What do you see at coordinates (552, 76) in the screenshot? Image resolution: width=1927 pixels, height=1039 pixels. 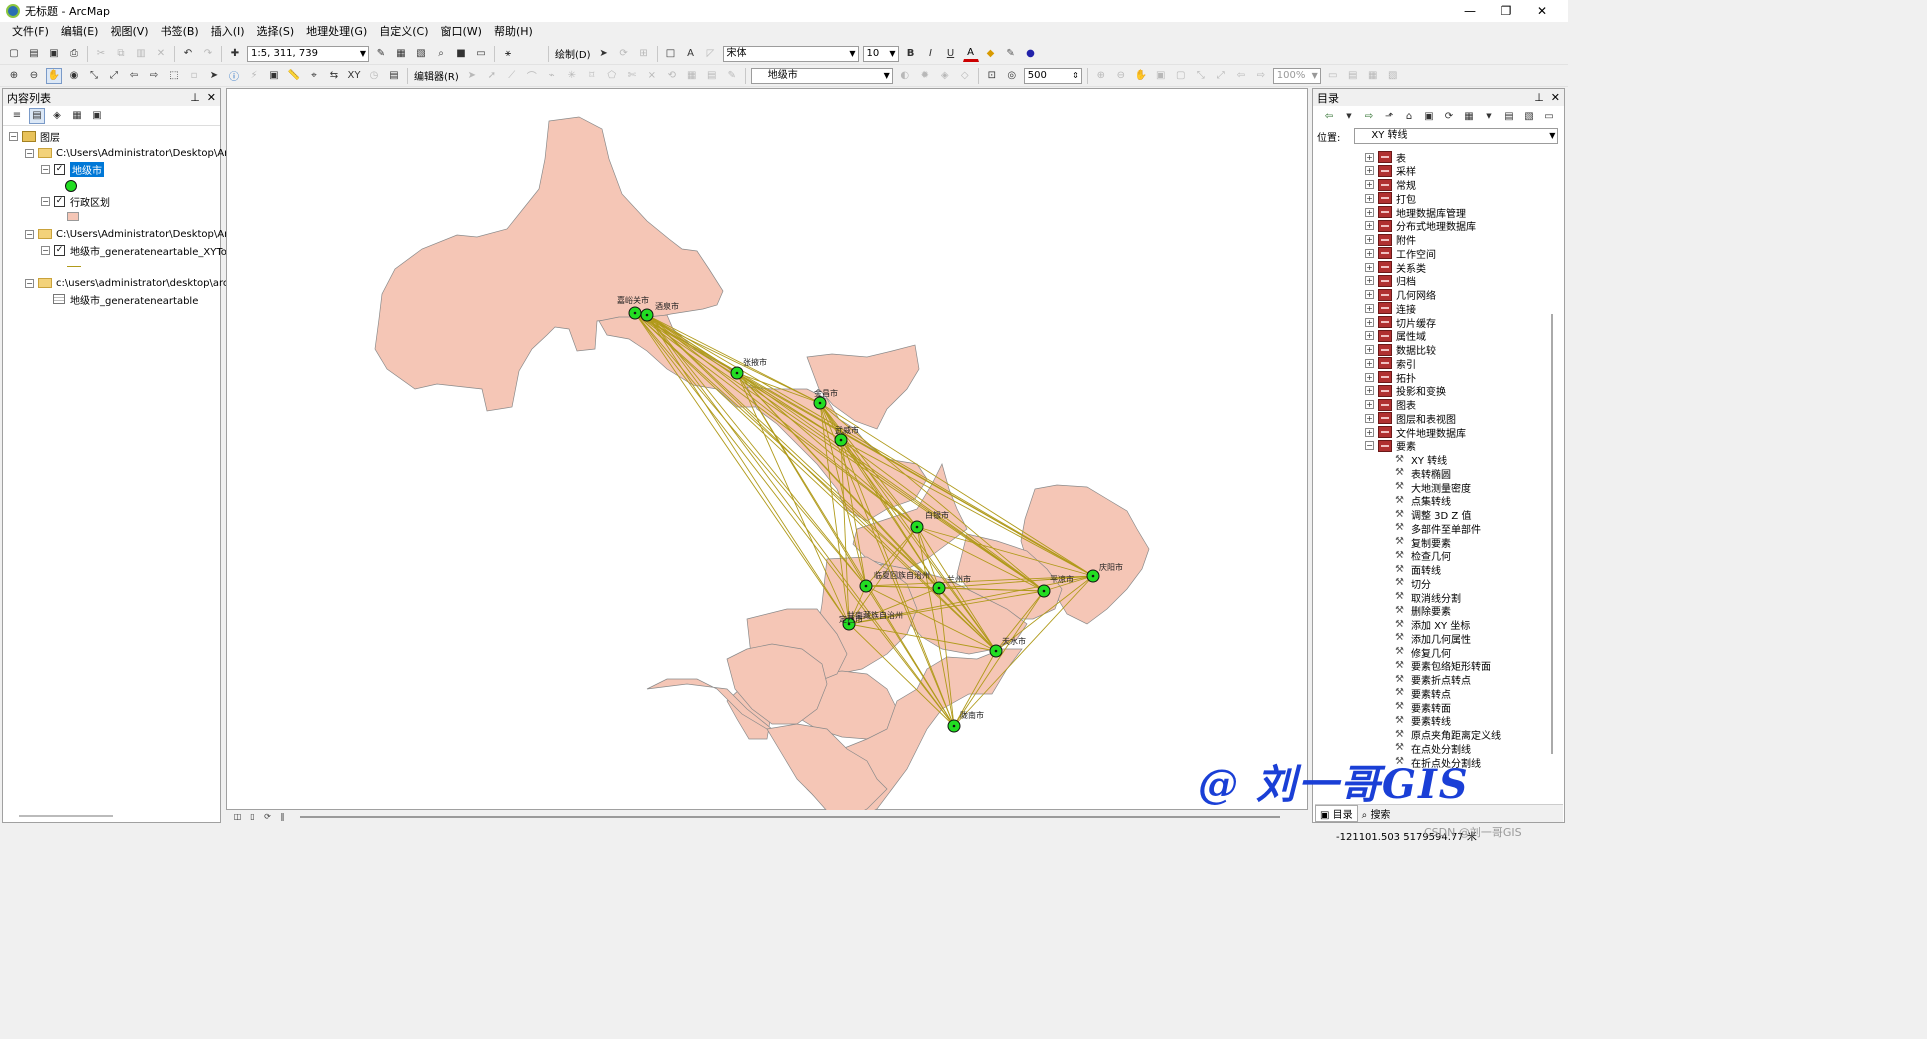 I see `trace-icon: ⌁` at bounding box center [552, 76].